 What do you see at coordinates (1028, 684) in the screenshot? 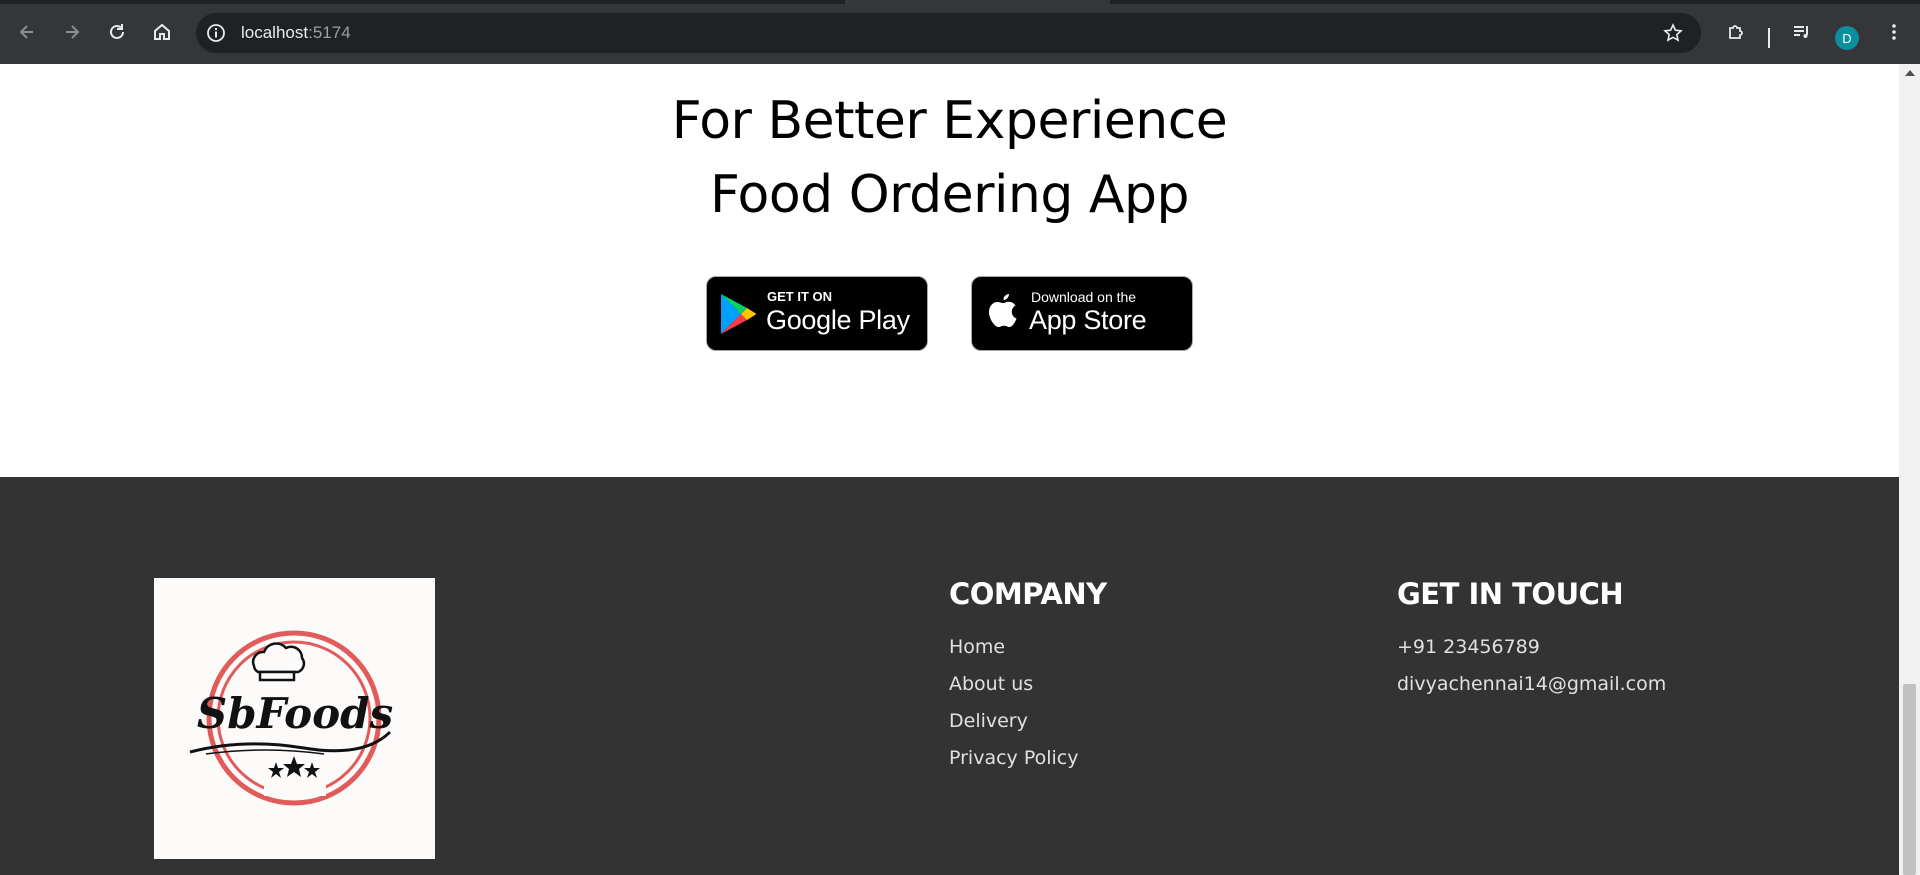
I see `footer-link-about: About us` at bounding box center [1028, 684].